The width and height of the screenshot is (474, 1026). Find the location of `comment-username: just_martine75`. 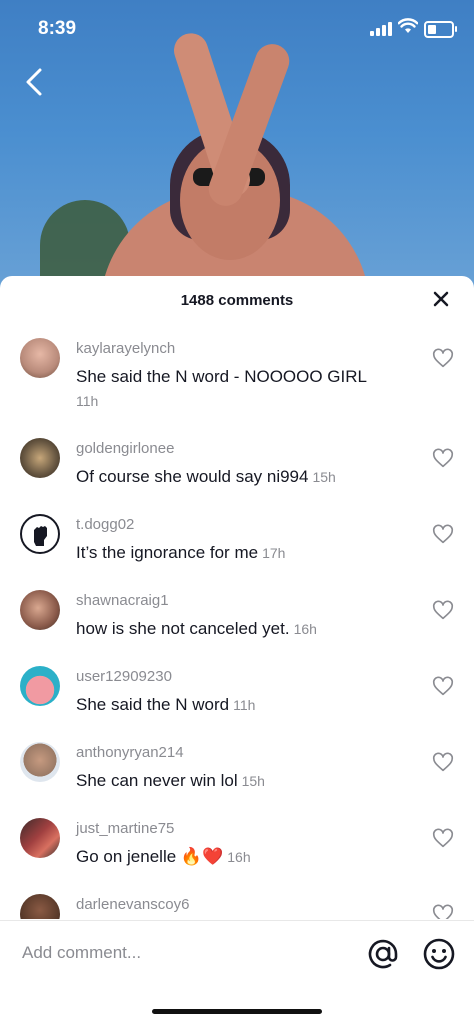

comment-username: just_martine75 is located at coordinates (125, 828).